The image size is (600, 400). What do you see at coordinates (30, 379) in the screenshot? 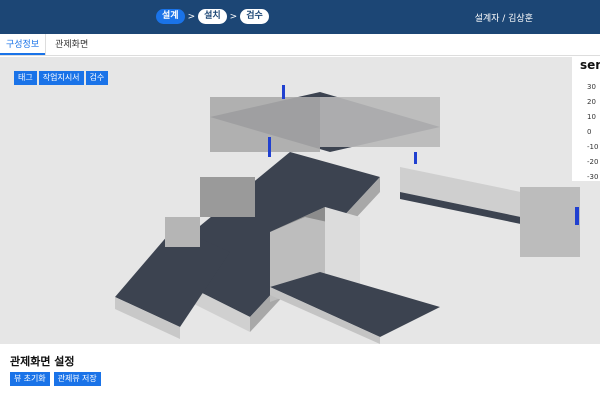
I see `reset-view-button: 뷰 초기화` at bounding box center [30, 379].